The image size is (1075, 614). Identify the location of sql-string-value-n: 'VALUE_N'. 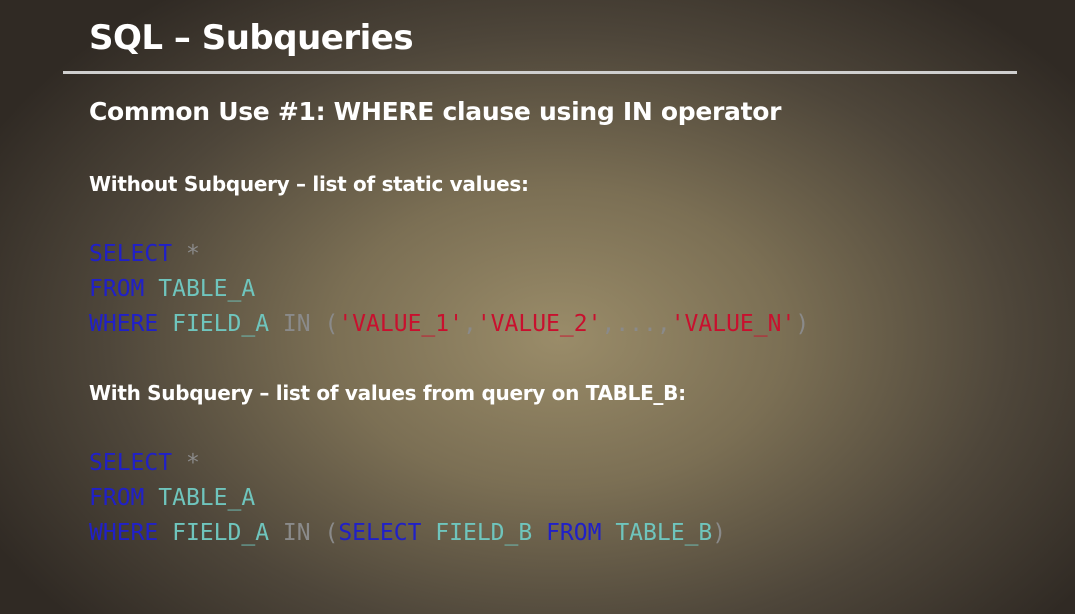
(733, 324).